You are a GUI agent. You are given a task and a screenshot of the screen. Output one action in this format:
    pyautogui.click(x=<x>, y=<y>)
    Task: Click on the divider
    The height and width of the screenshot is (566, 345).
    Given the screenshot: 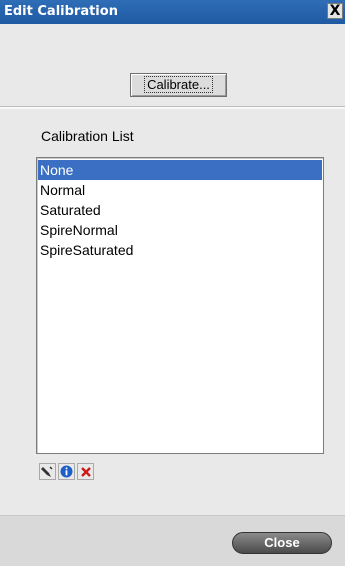 What is the action you would take?
    pyautogui.click(x=172, y=107)
    